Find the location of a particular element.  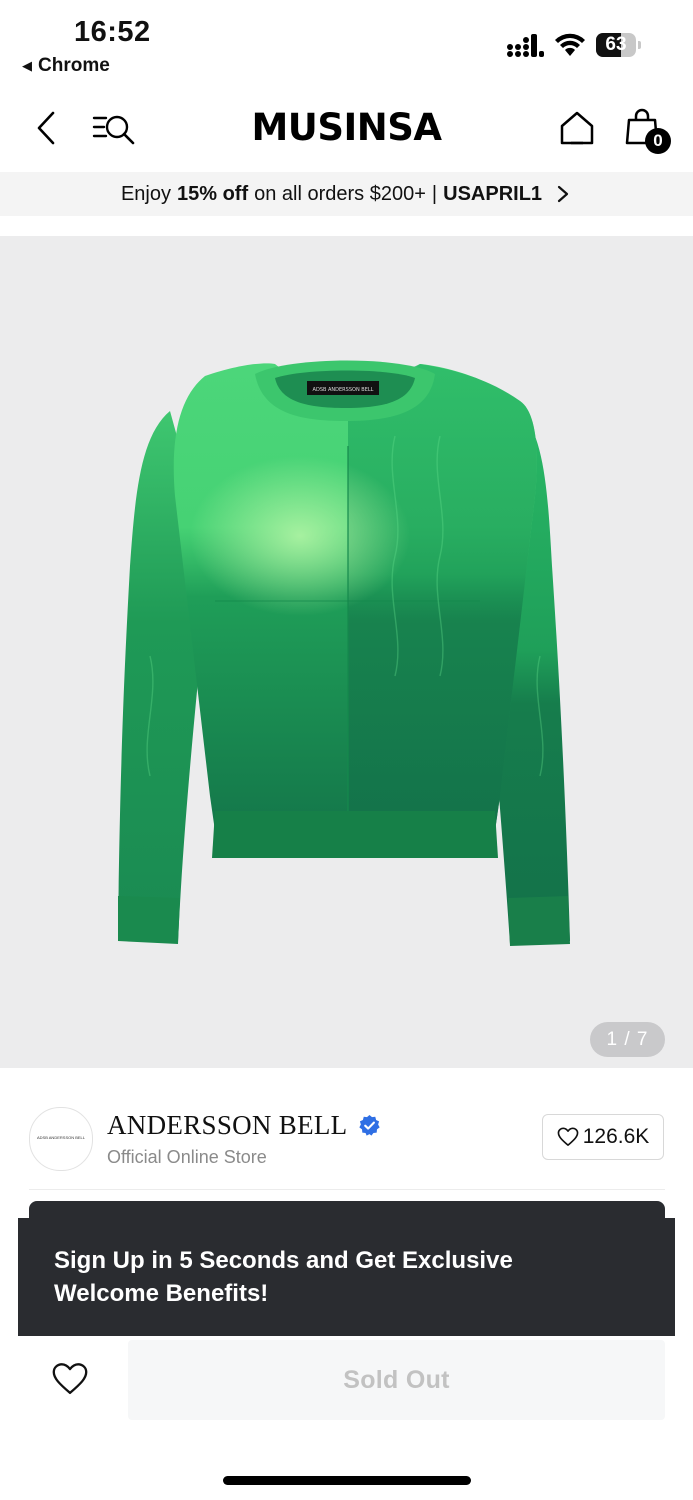

cart-count-badge: 0 is located at coordinates (658, 141).